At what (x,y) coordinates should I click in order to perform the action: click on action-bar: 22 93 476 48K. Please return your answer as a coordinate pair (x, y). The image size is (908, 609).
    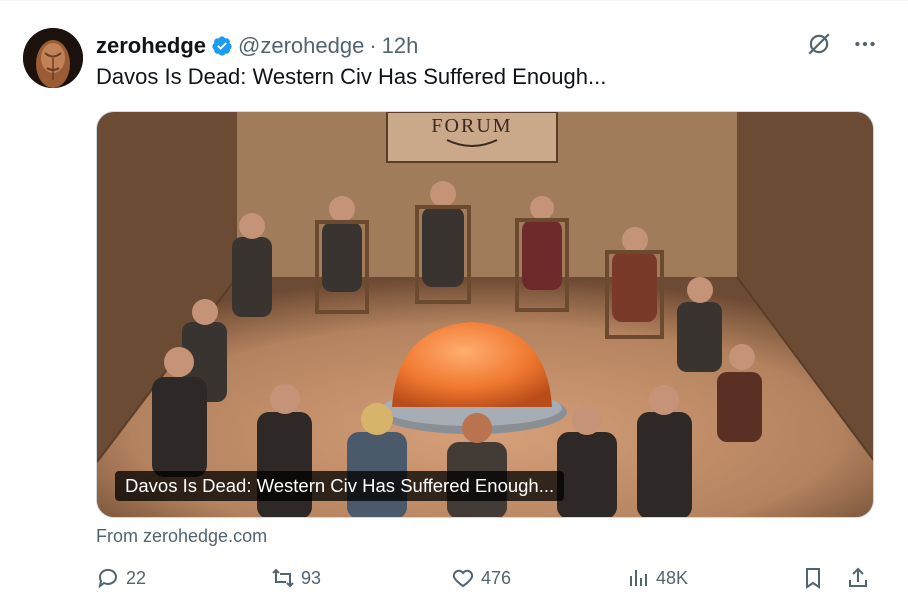
    Looking at the image, I should click on (485, 581).